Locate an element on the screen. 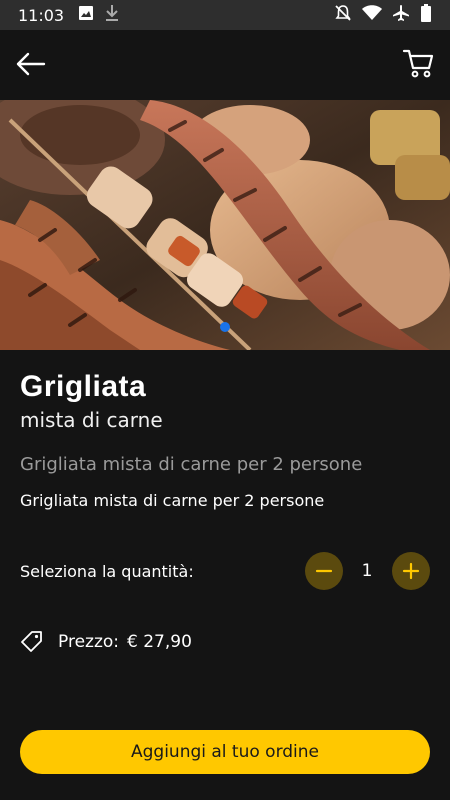 The image size is (450, 800). app-bar is located at coordinates (225, 65).